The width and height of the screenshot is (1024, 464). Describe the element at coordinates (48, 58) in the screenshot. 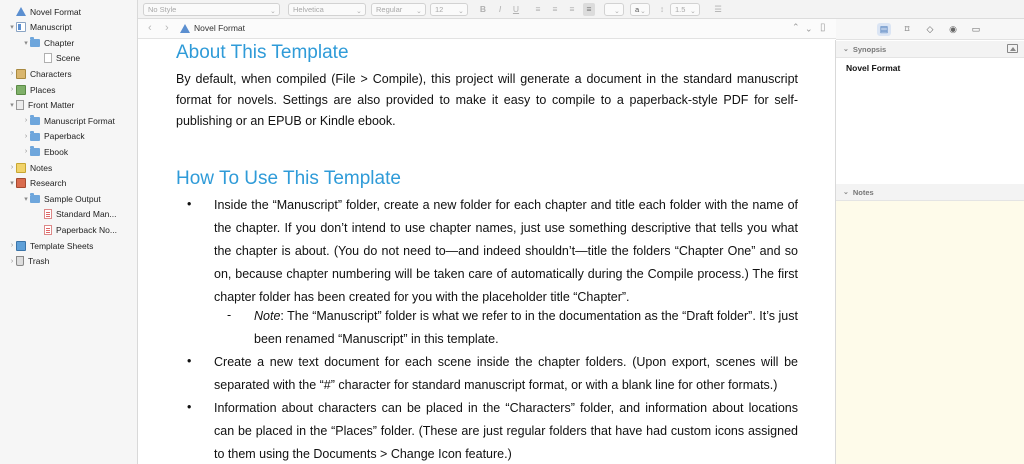

I see `page-icon` at that location.